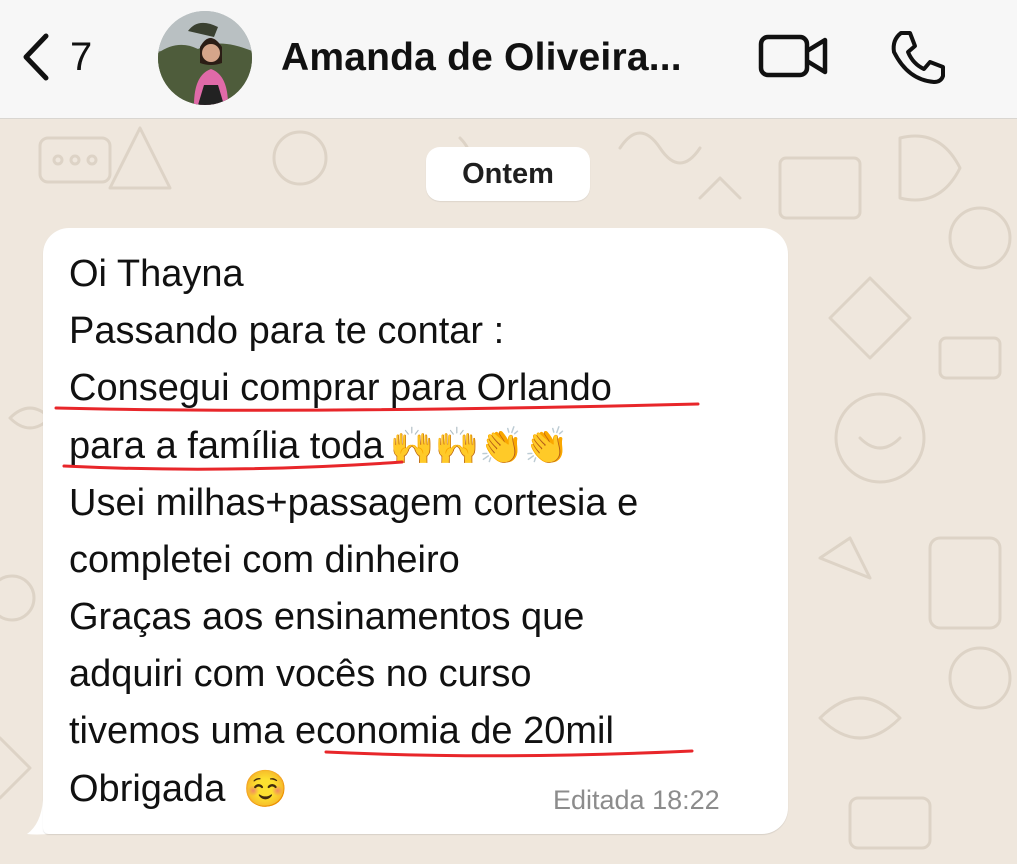 The height and width of the screenshot is (864, 1017). What do you see at coordinates (300, 674) in the screenshot?
I see `message-line: adquiri com vocês no curso` at bounding box center [300, 674].